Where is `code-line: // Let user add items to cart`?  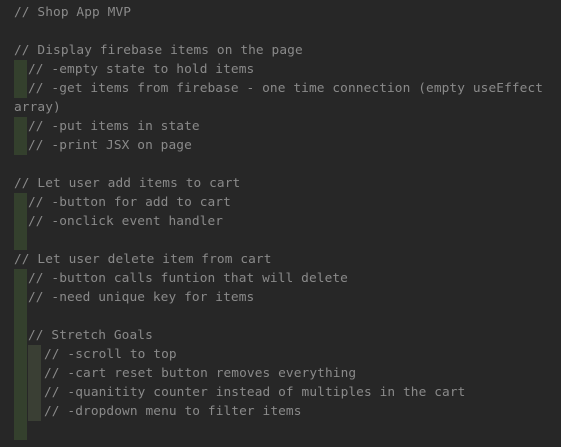
code-line: // Let user add items to cart is located at coordinates (127, 183).